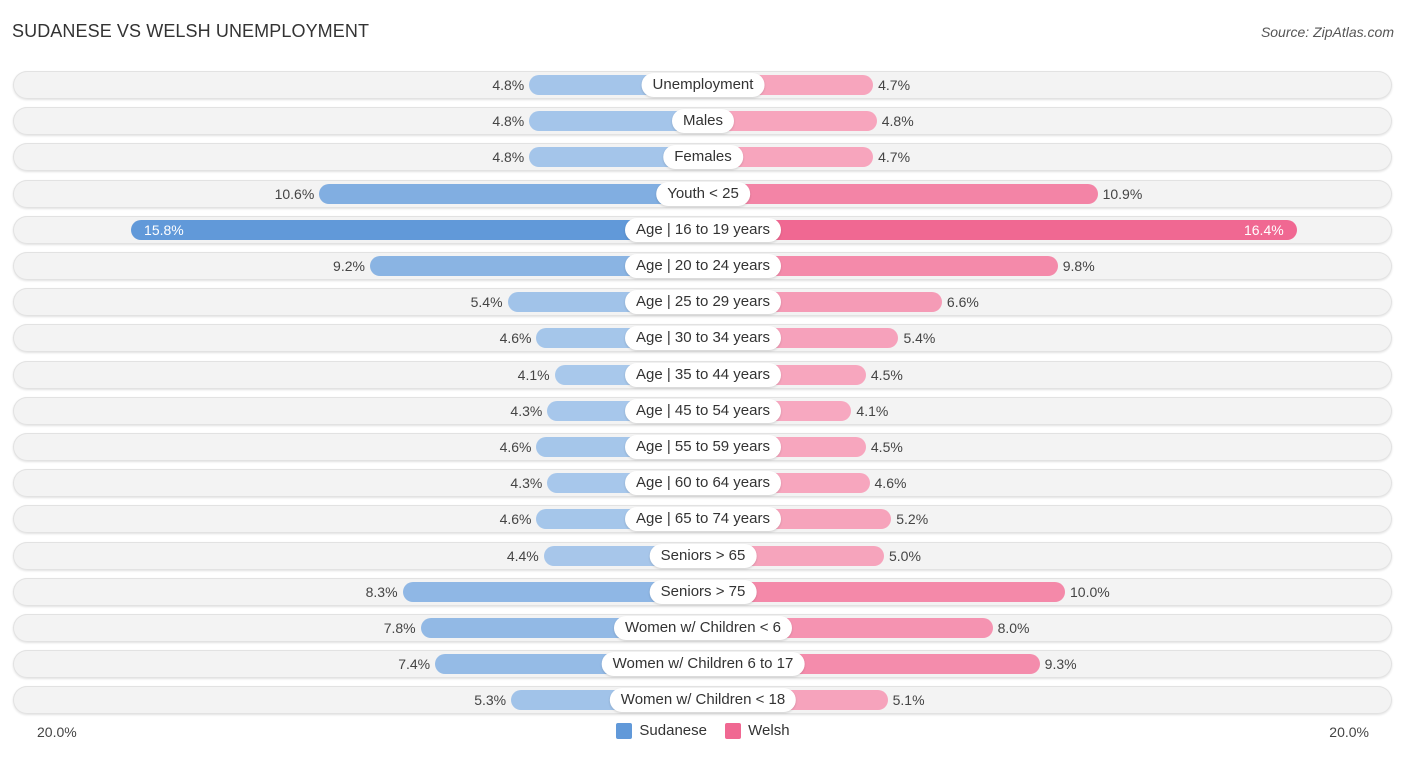 The height and width of the screenshot is (757, 1406). Describe the element at coordinates (164, 229) in the screenshot. I see `value-label-sudanese: 15.8%` at that location.